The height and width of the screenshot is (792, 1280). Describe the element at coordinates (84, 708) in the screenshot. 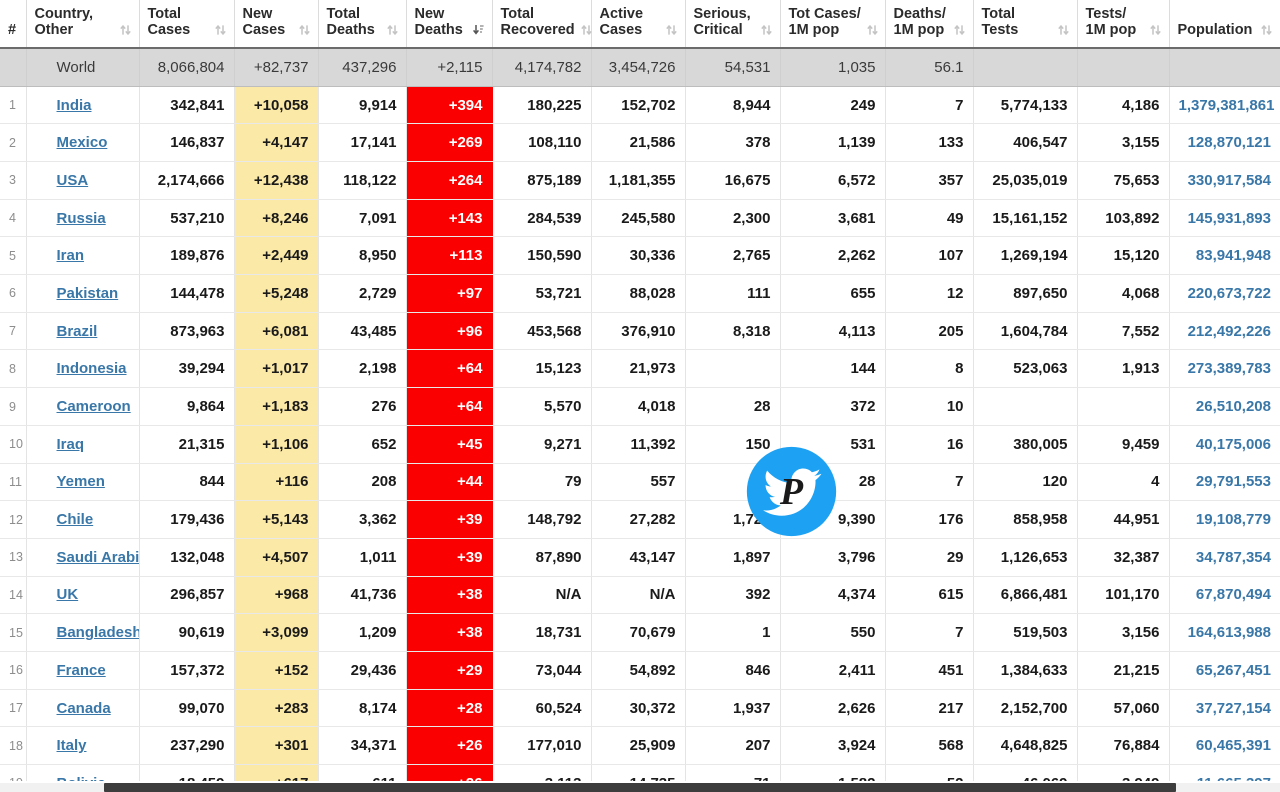

I see `country-link: Canada` at that location.